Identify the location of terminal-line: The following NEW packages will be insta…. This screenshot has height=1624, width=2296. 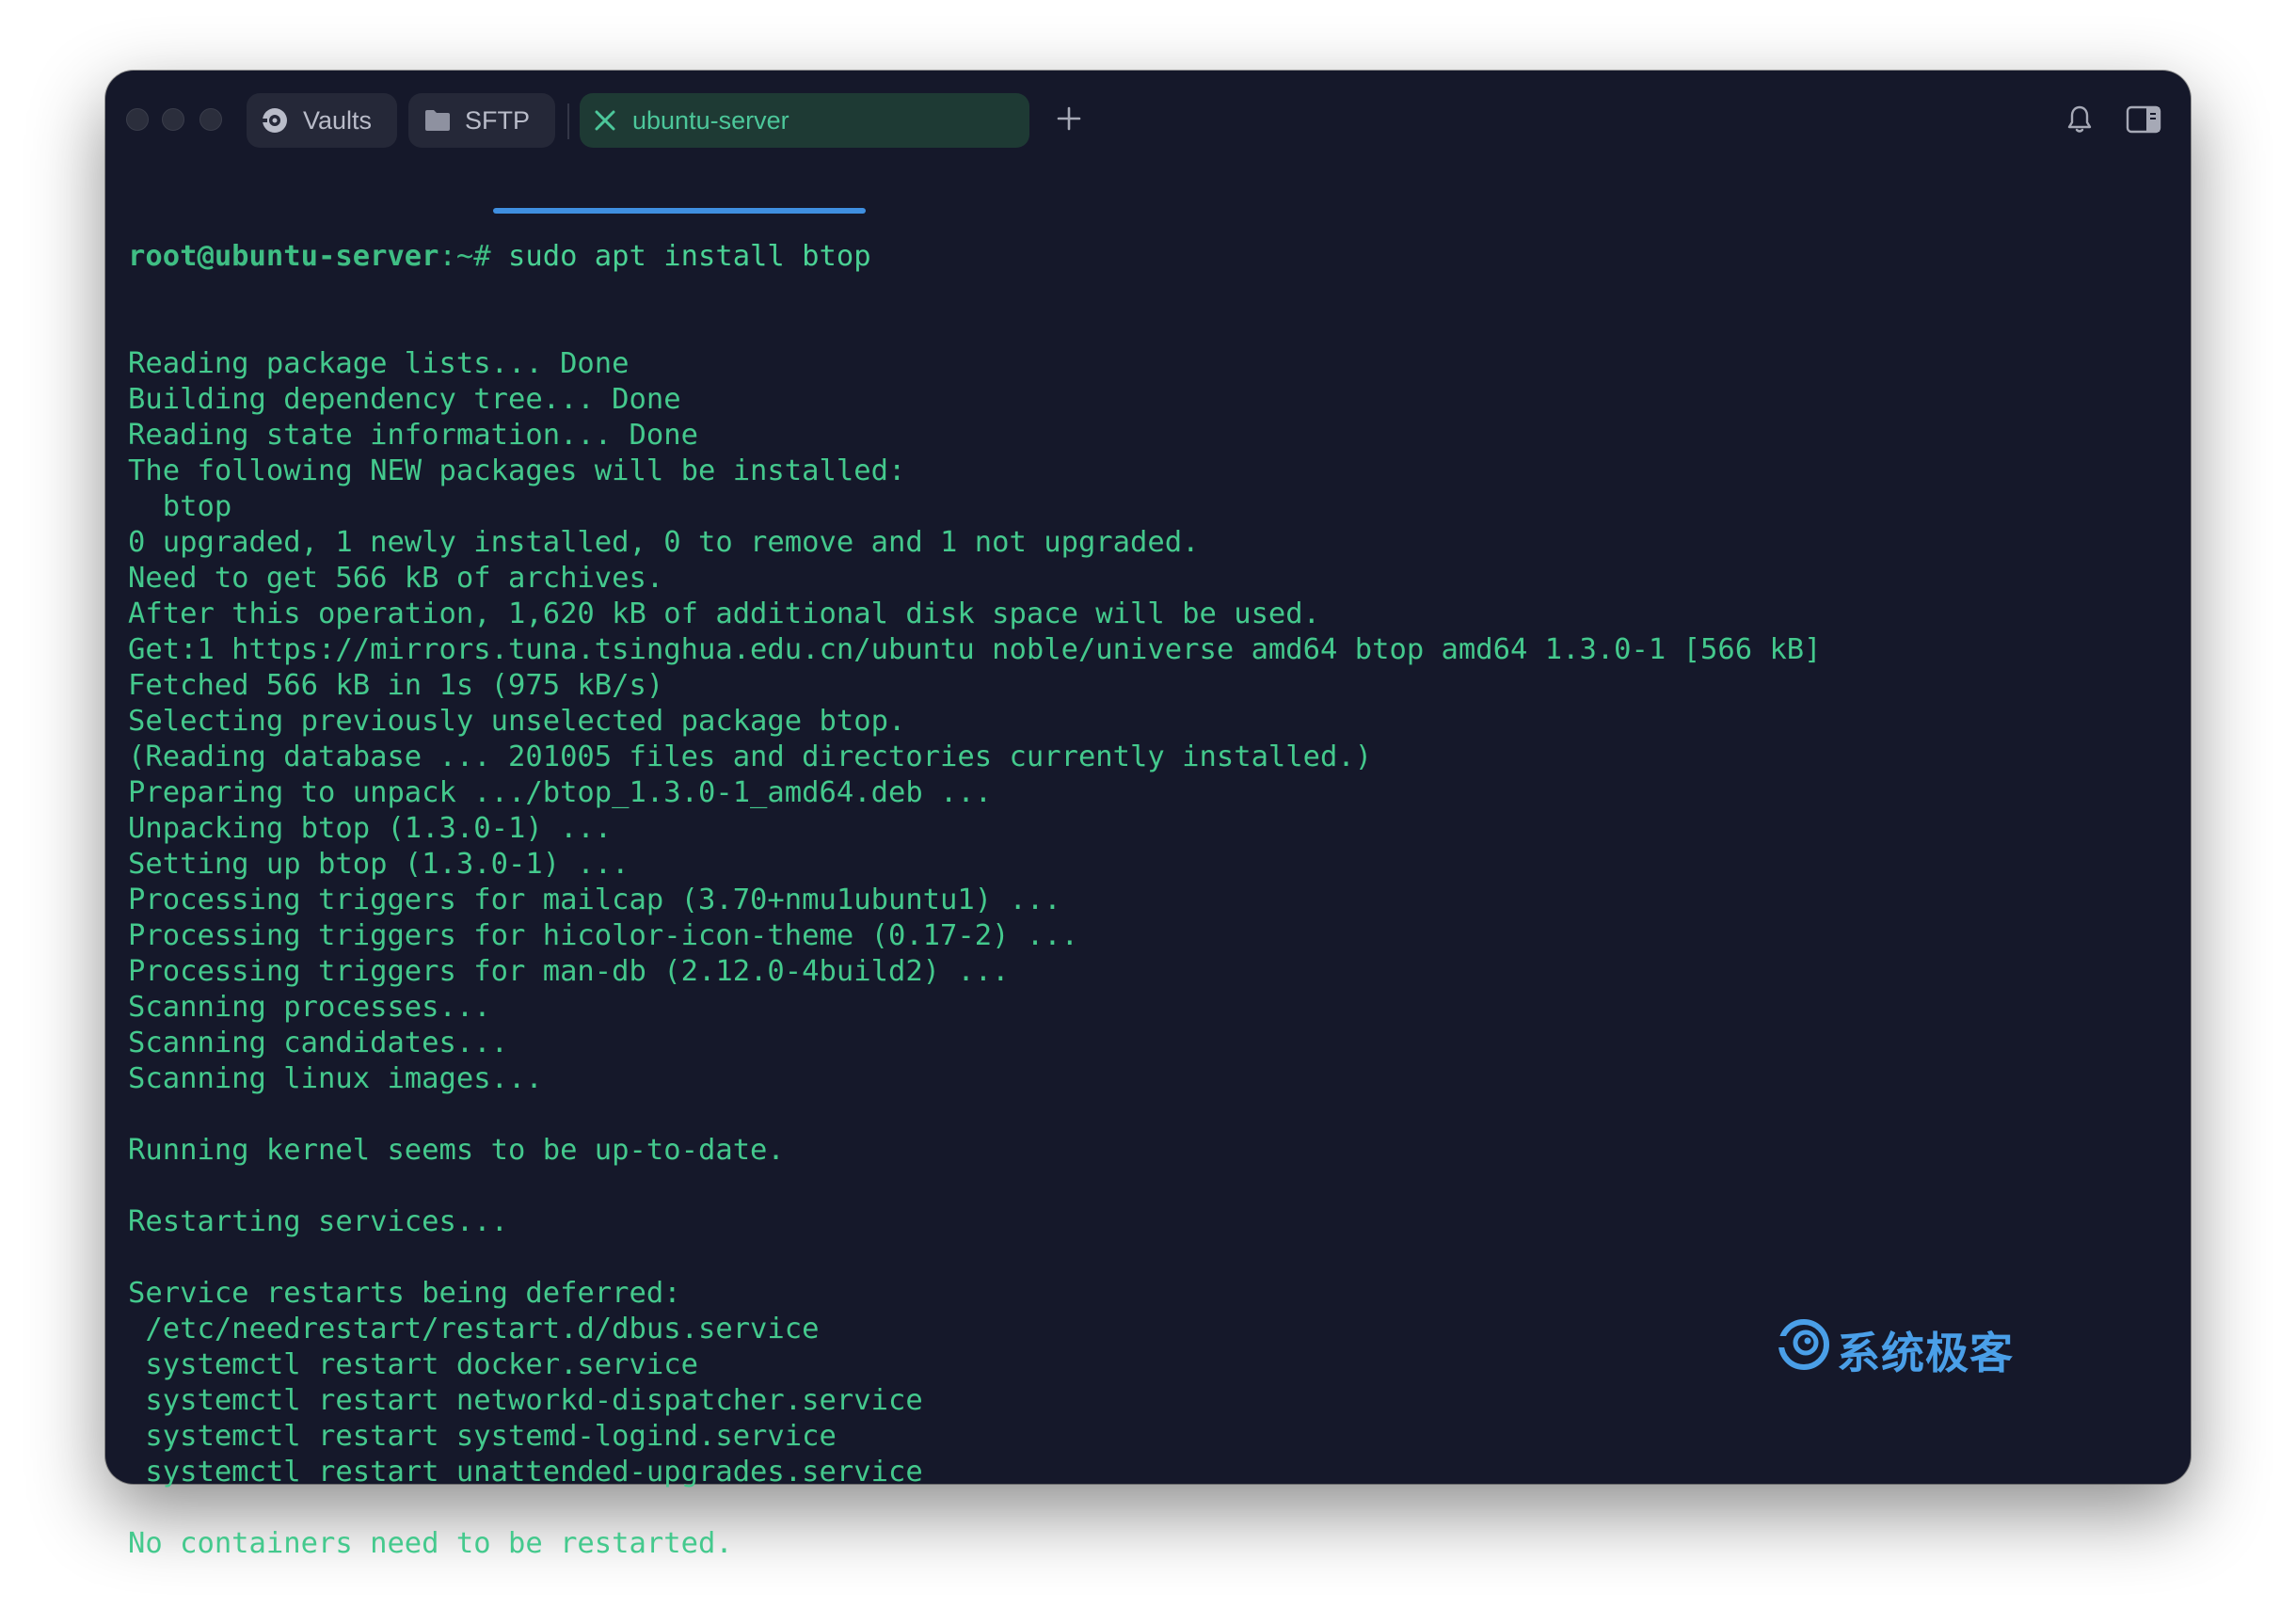
(517, 470).